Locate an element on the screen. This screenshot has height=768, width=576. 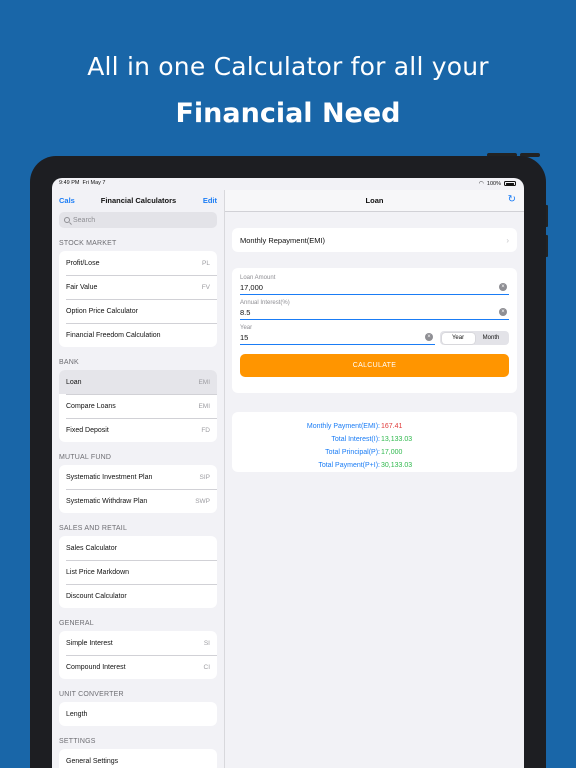
sidebar-item-abbr: PL is located at coordinates (206, 263).